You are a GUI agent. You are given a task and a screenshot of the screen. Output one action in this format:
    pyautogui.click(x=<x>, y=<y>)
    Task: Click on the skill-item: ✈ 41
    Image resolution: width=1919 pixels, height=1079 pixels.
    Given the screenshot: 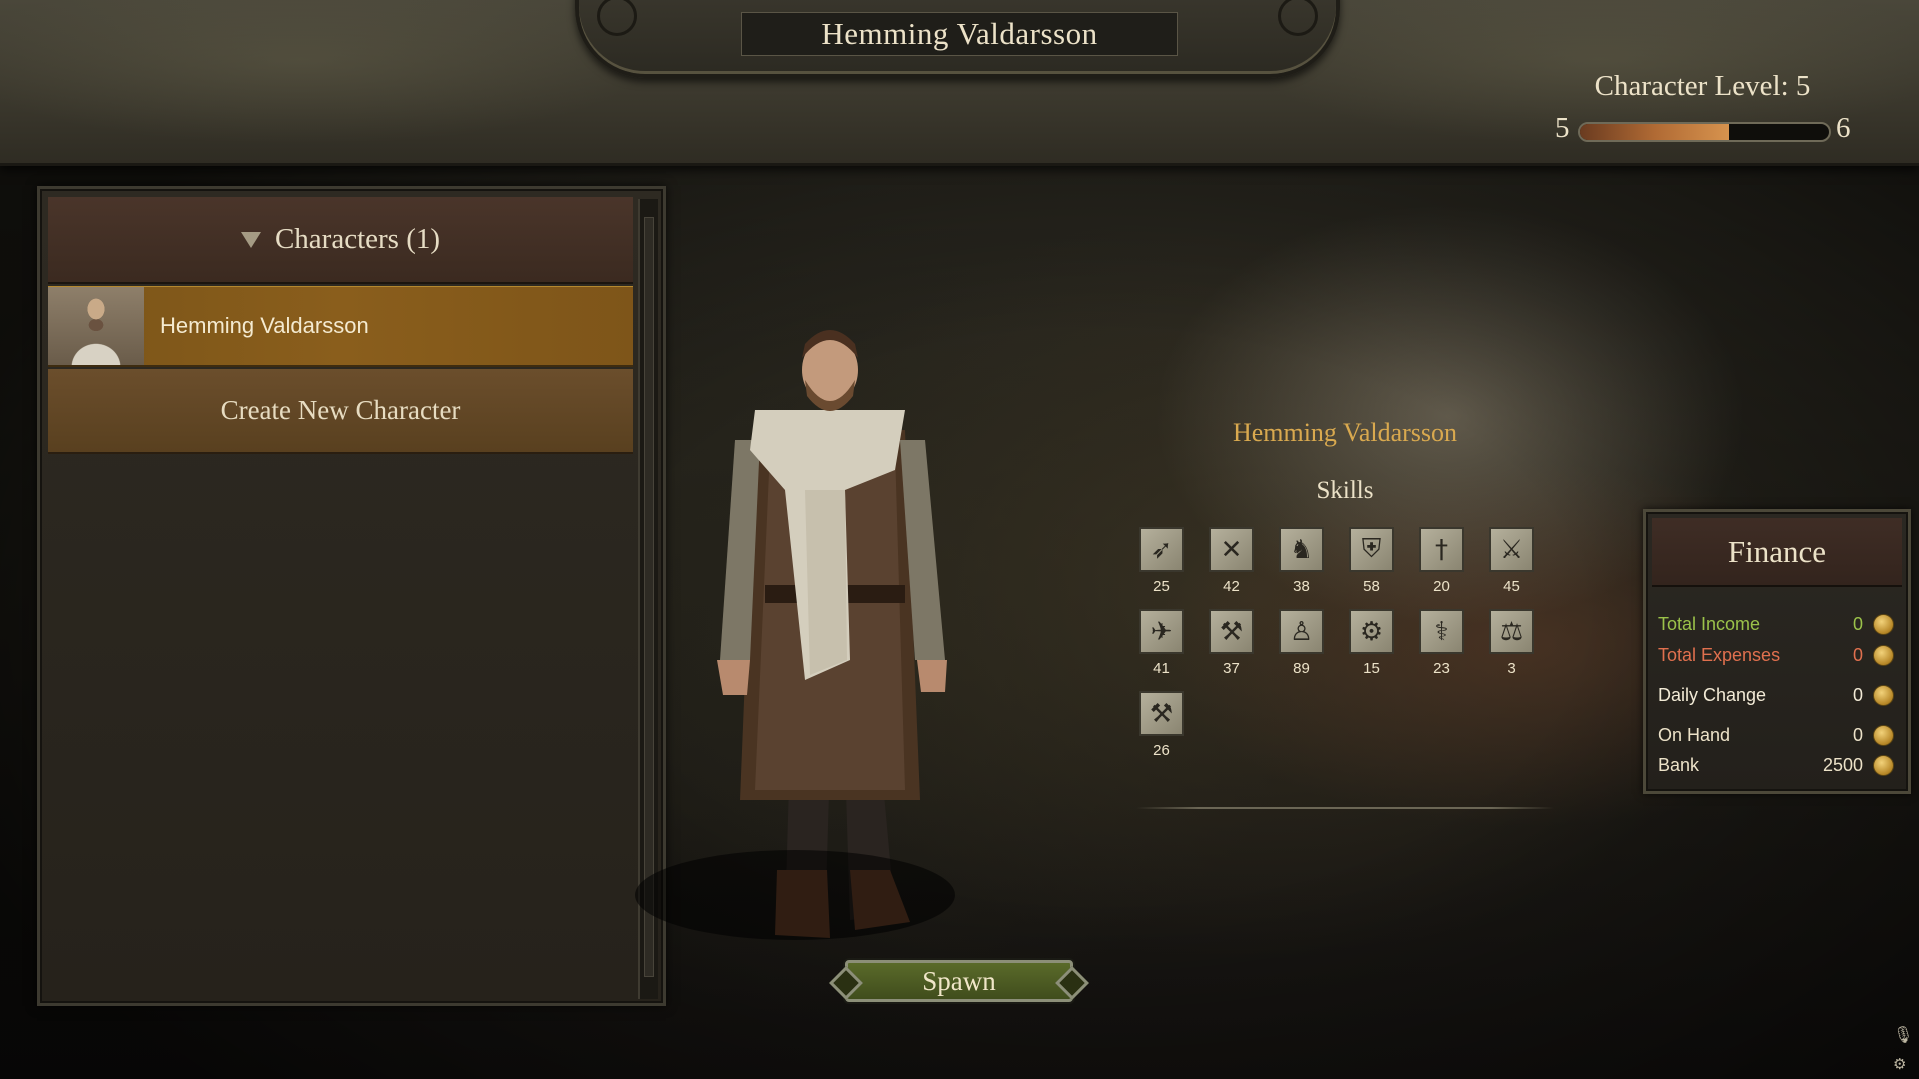 What is the action you would take?
    pyautogui.click(x=1161, y=643)
    